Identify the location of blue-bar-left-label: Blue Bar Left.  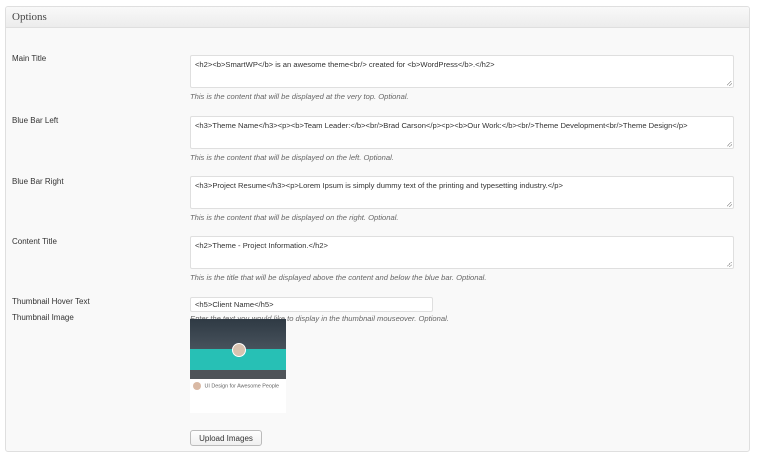
(35, 120).